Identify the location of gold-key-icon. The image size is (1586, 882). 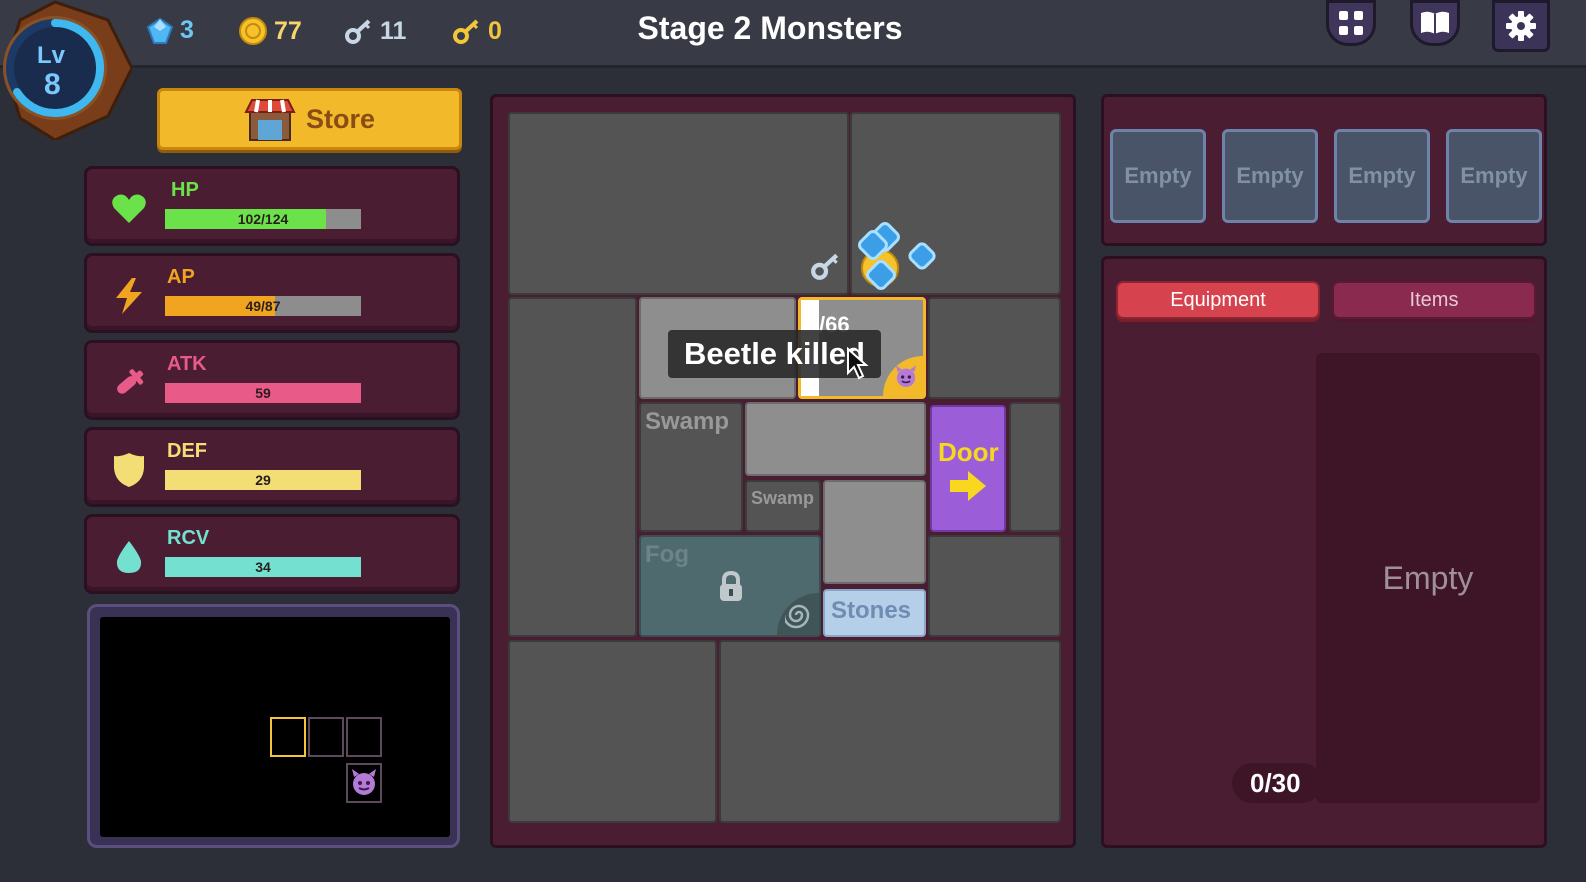
(466, 31).